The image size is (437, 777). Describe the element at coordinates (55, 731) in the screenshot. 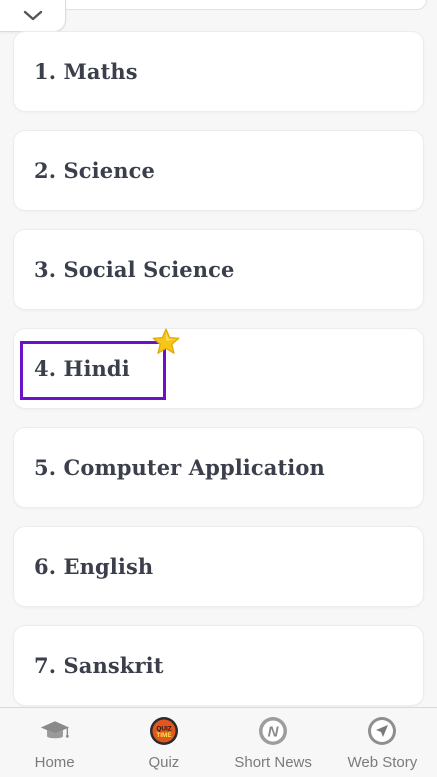

I see `graduation-cap-icon` at that location.